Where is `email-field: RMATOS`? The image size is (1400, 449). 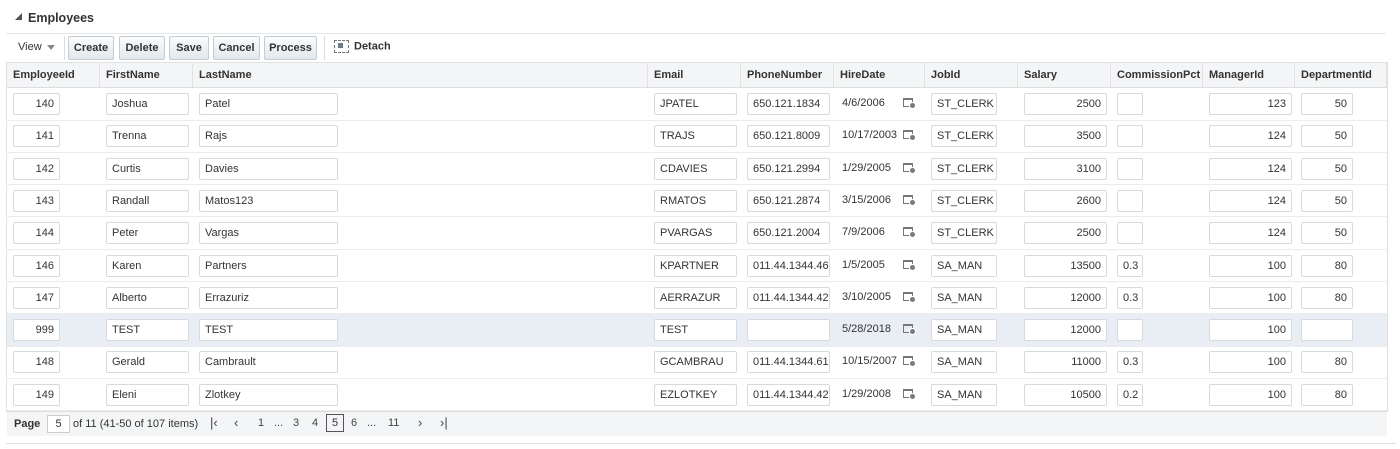
email-field: RMATOS is located at coordinates (695, 200).